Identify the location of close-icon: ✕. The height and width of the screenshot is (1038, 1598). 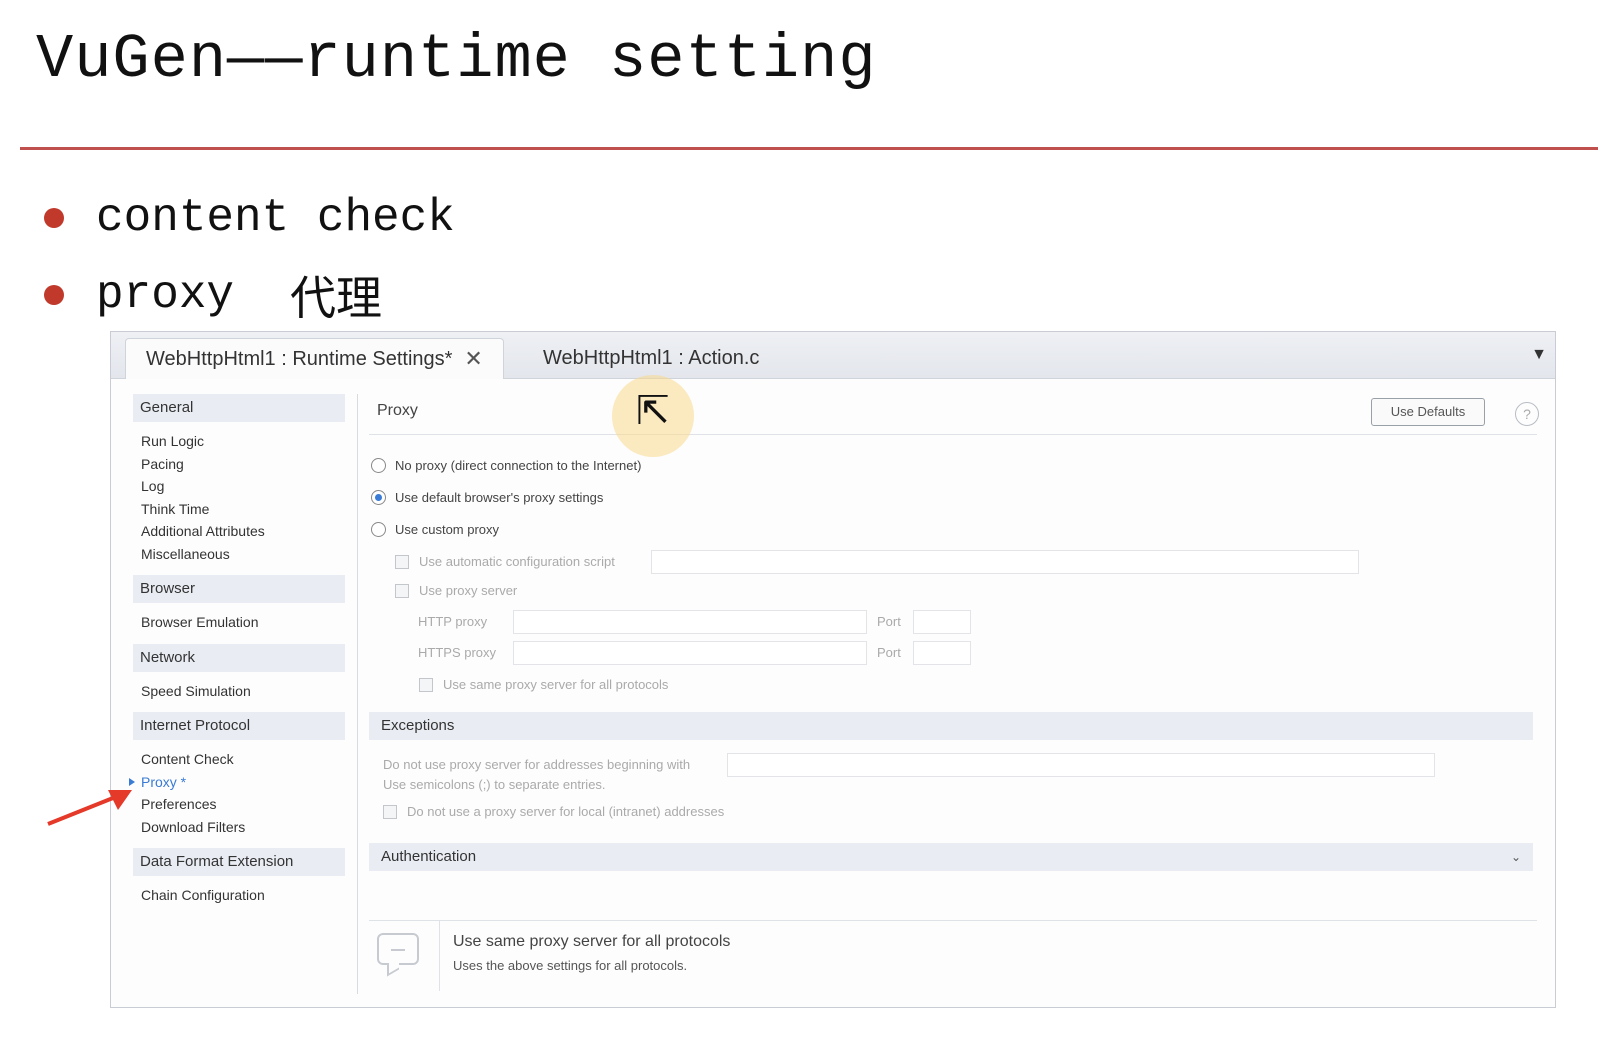
(473, 359).